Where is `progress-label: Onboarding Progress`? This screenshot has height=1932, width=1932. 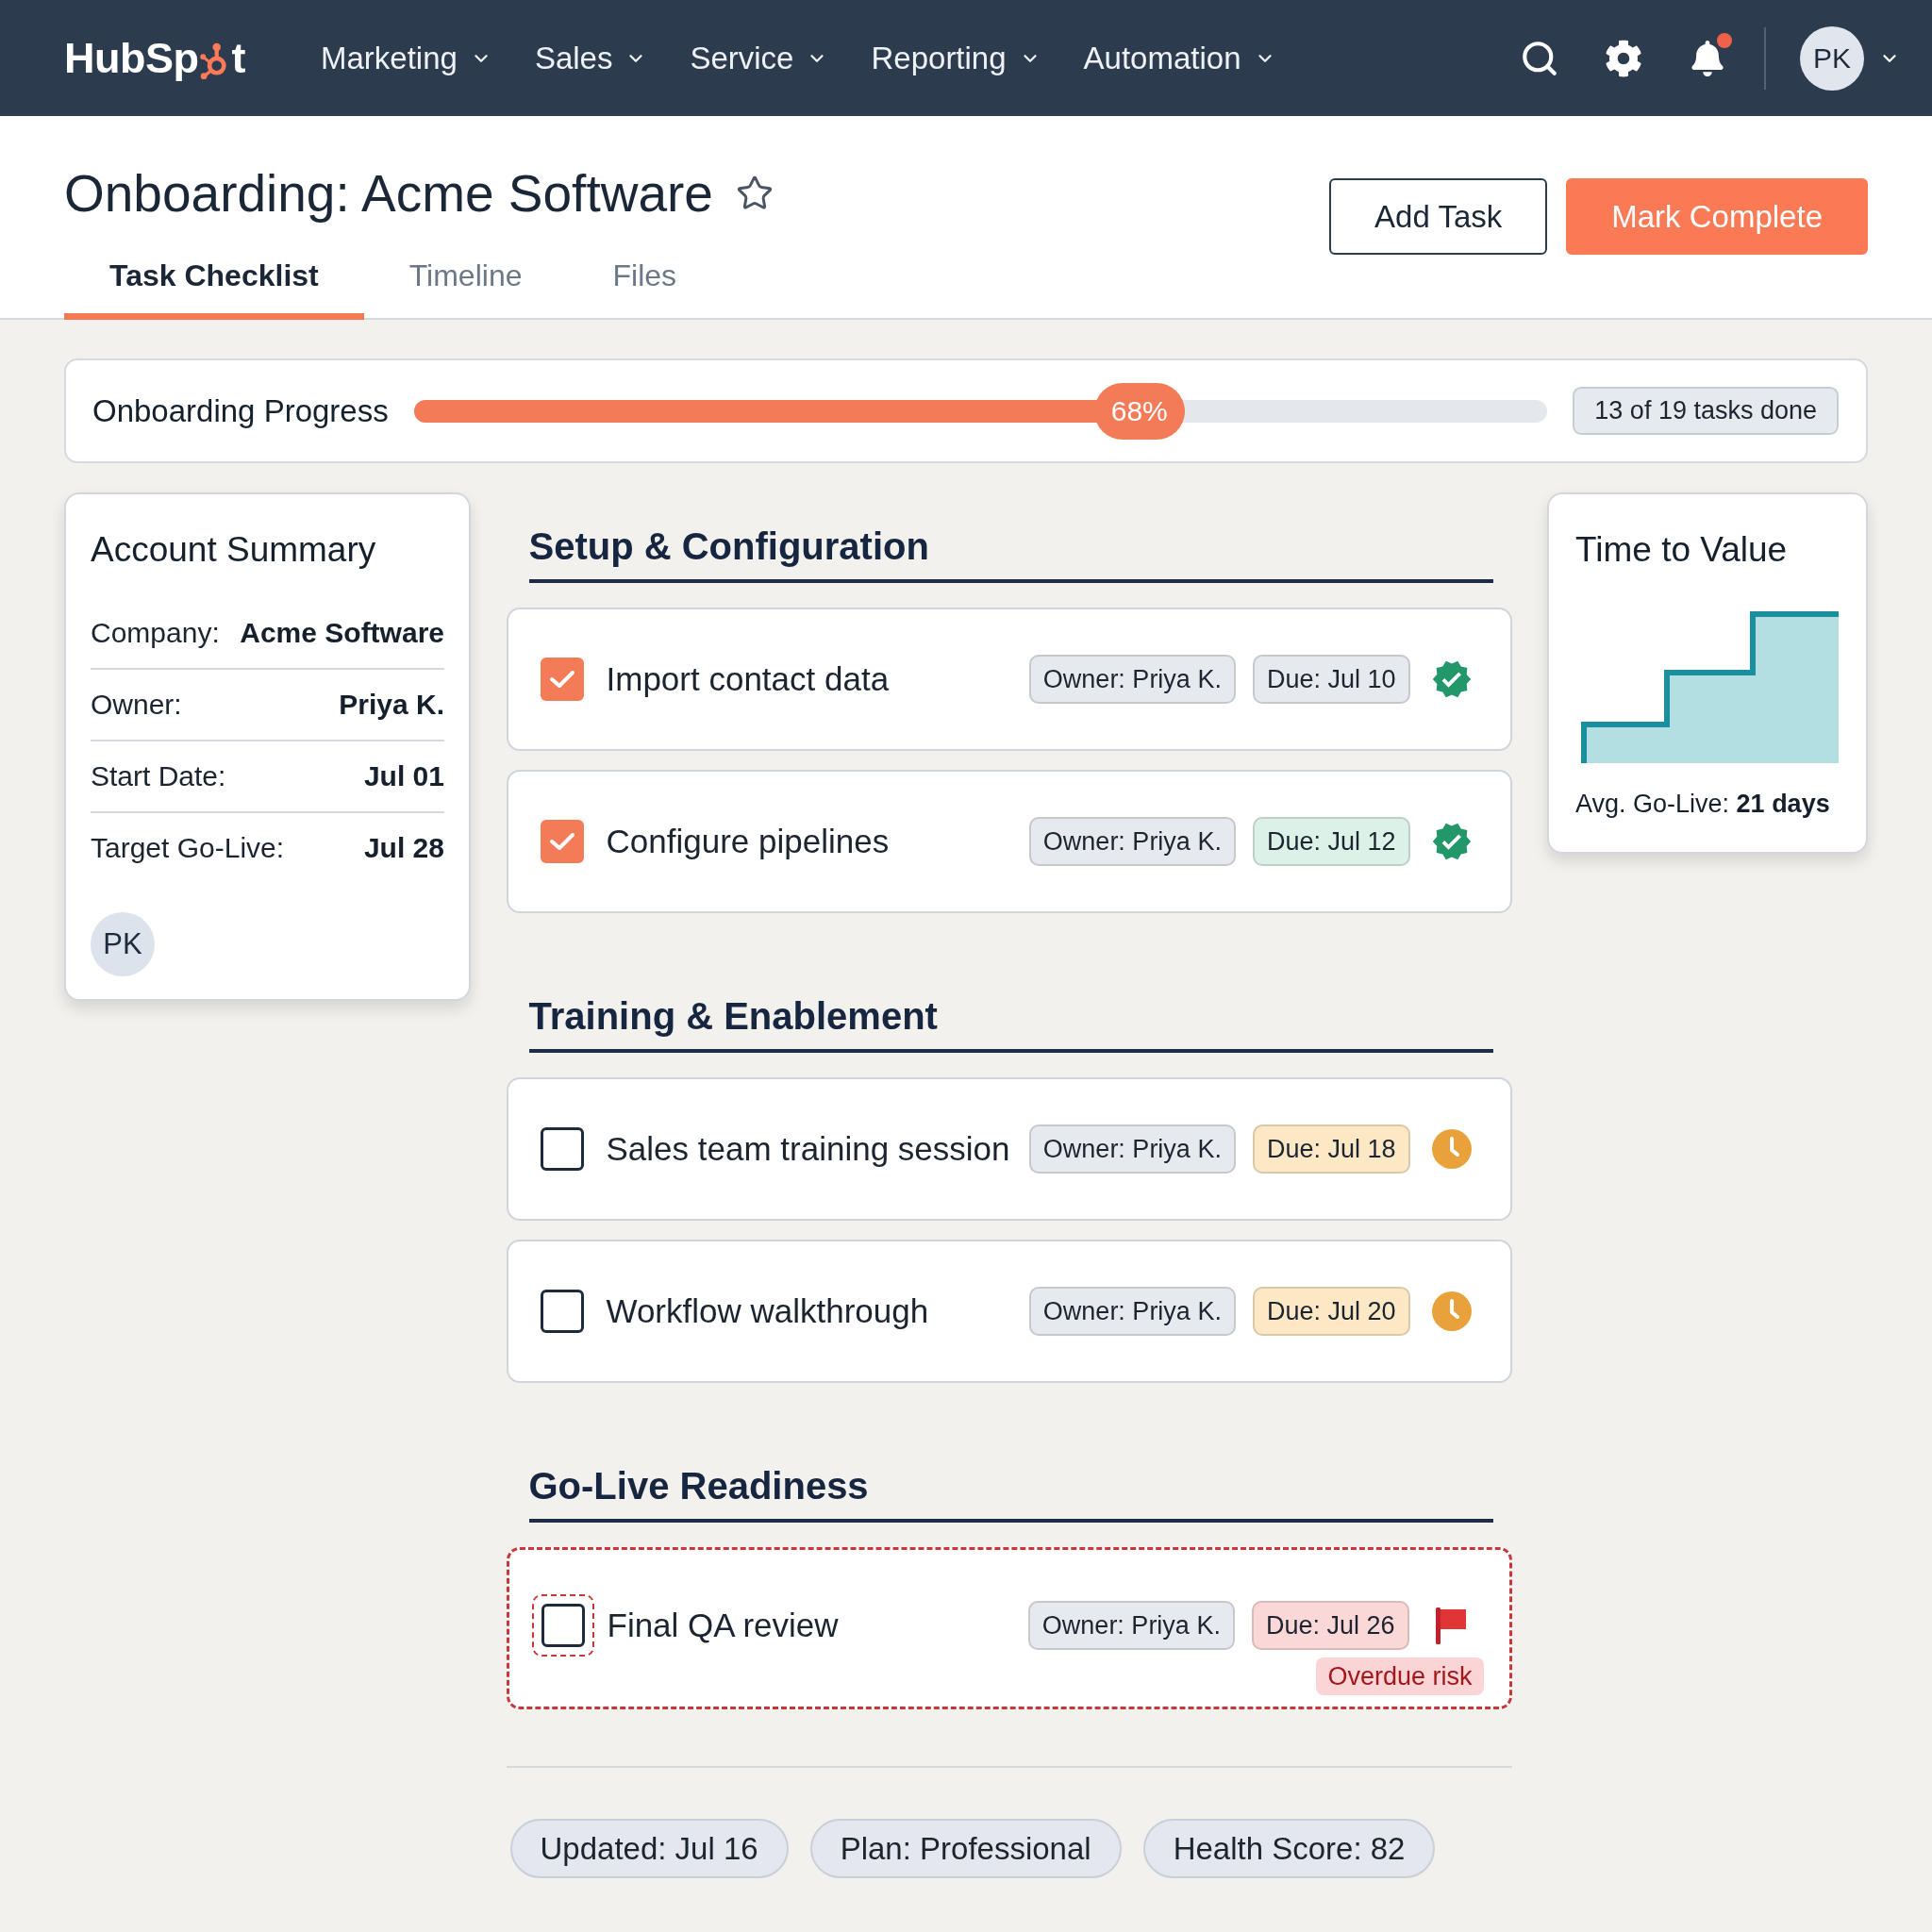
progress-label: Onboarding Progress is located at coordinates (240, 410).